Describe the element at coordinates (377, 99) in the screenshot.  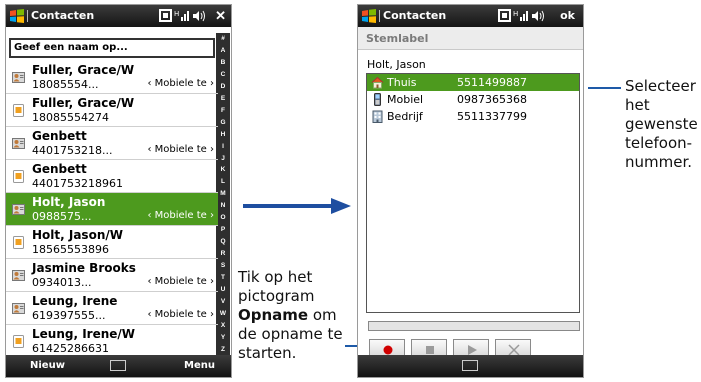
I see `mobile-icon` at that location.